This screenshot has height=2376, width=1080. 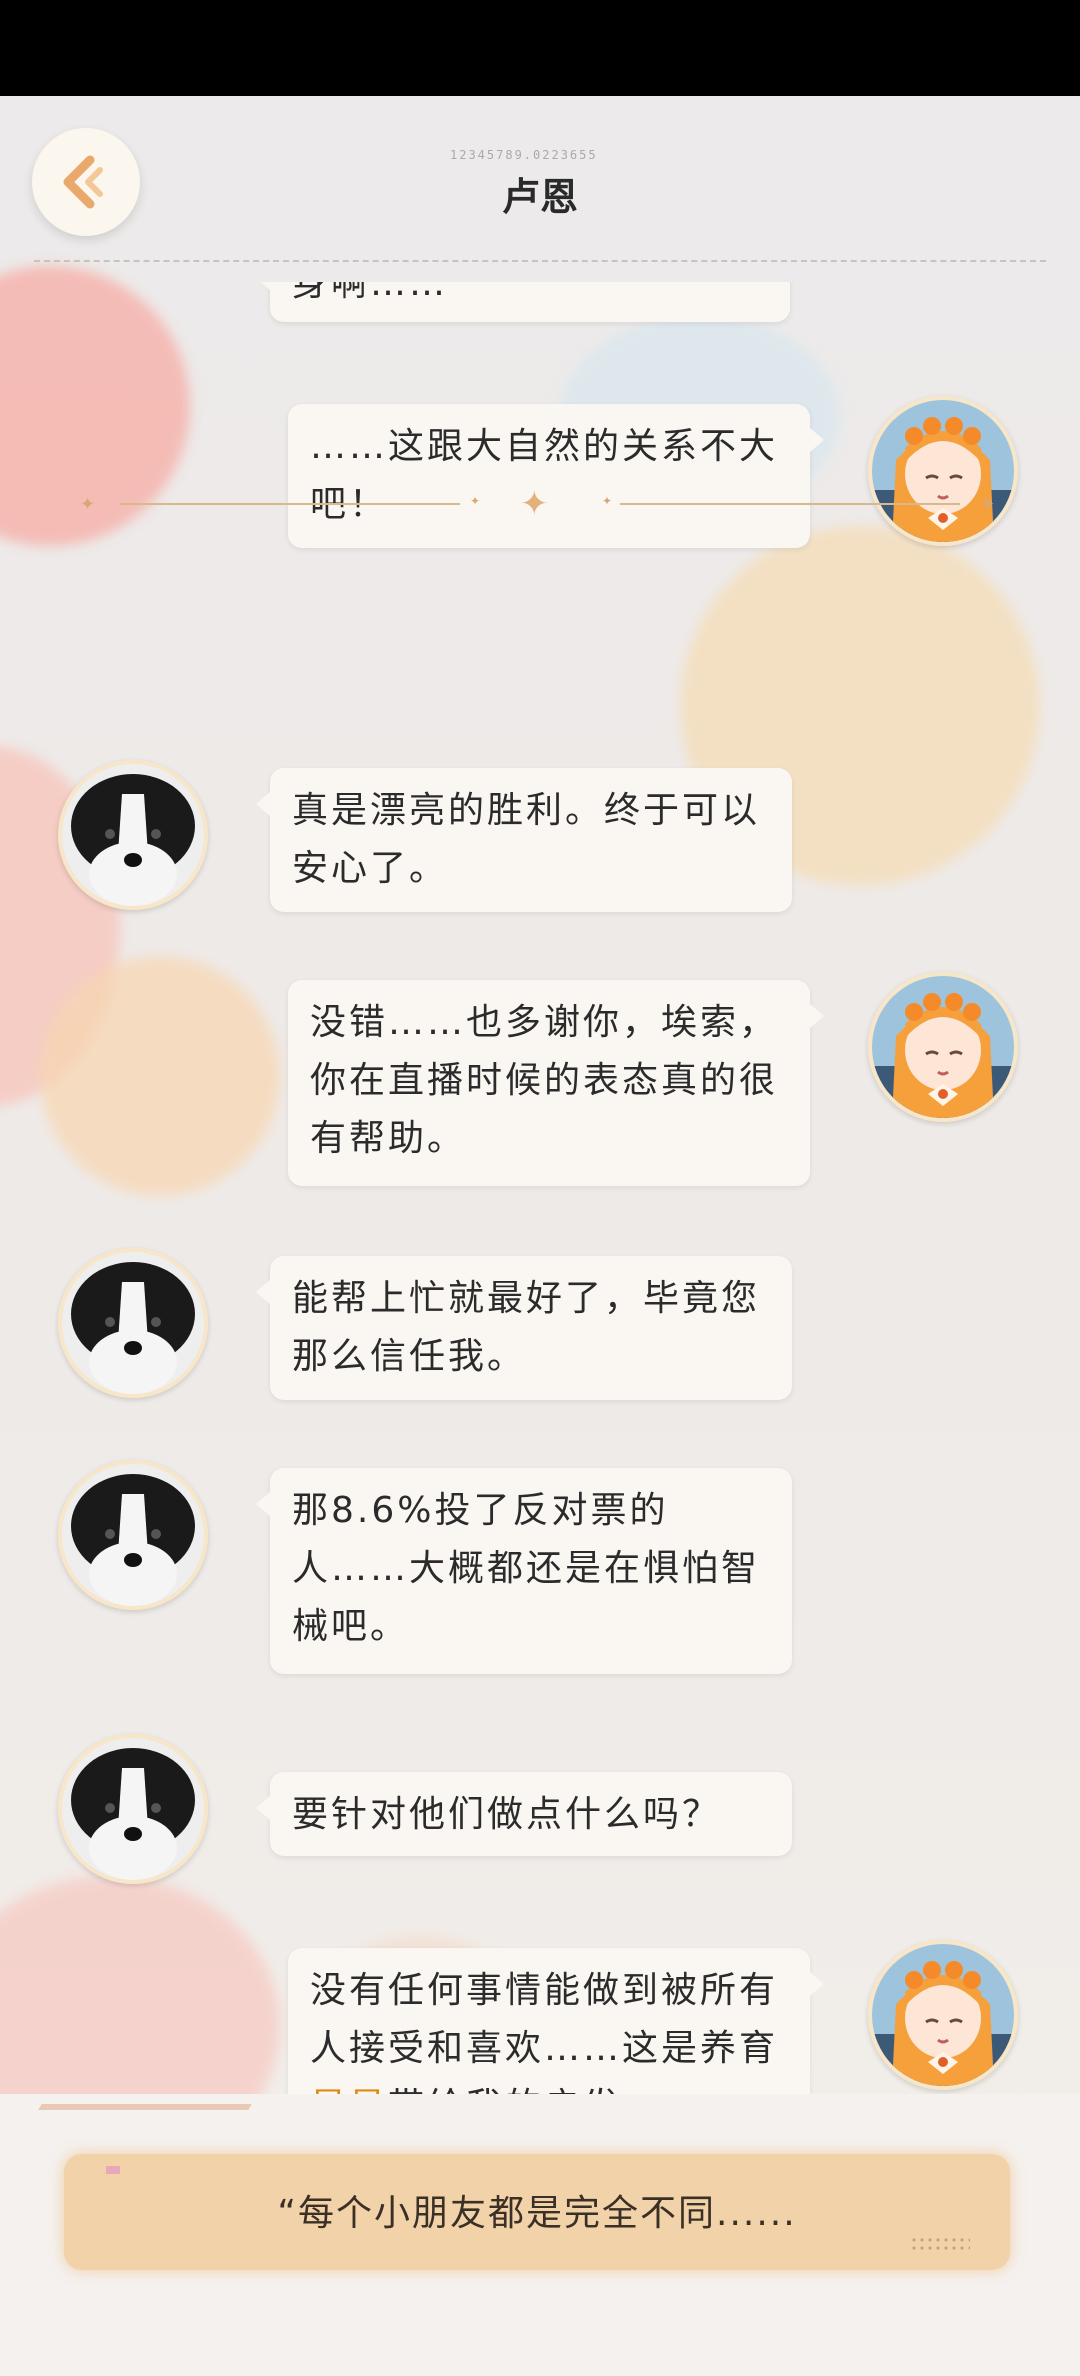 What do you see at coordinates (540, 261) in the screenshot?
I see `header-divider` at bounding box center [540, 261].